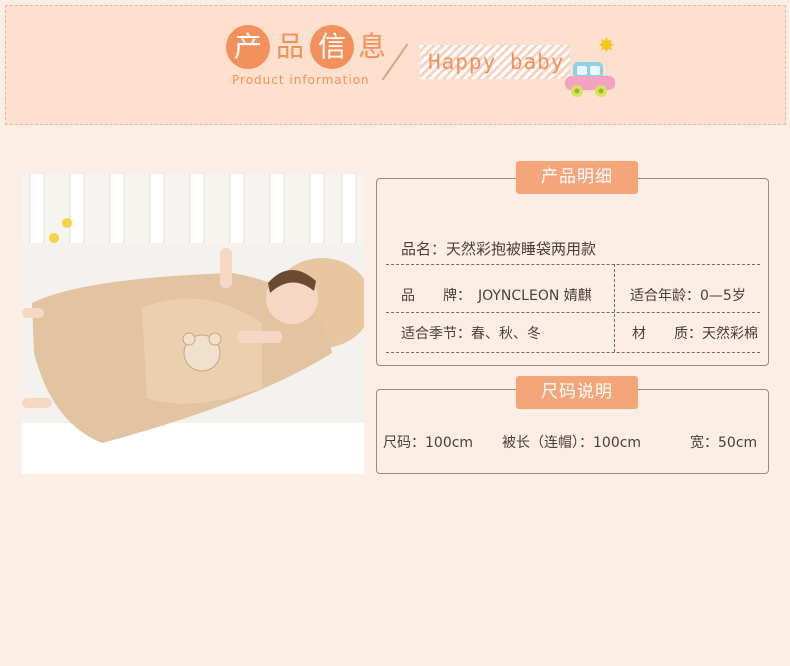 This screenshot has width=790, height=666. What do you see at coordinates (606, 45) in the screenshot?
I see `star-icon: ✸` at bounding box center [606, 45].